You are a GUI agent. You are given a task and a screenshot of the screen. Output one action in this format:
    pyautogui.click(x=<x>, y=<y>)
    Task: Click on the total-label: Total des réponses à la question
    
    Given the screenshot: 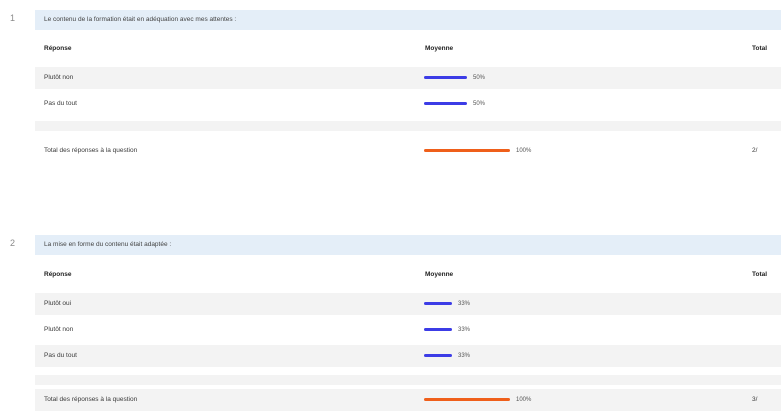 What is the action you would take?
    pyautogui.click(x=91, y=150)
    